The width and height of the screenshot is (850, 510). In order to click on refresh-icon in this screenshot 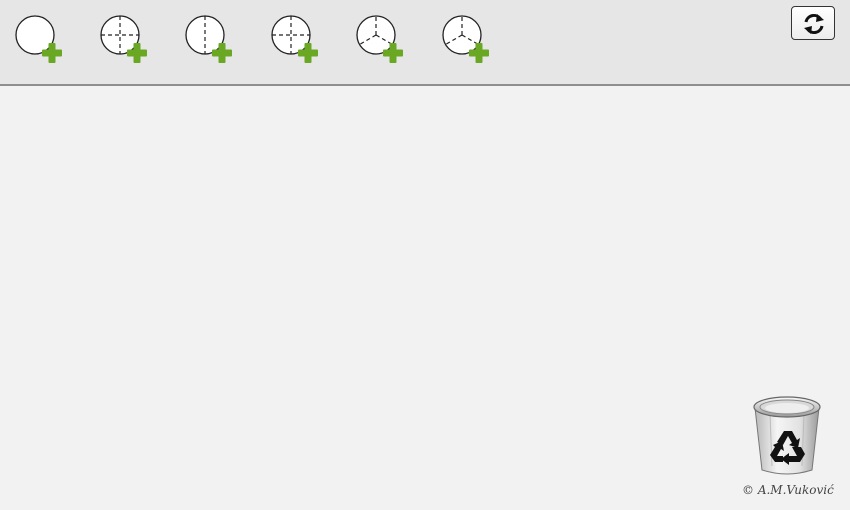, I will do `click(814, 24)`.